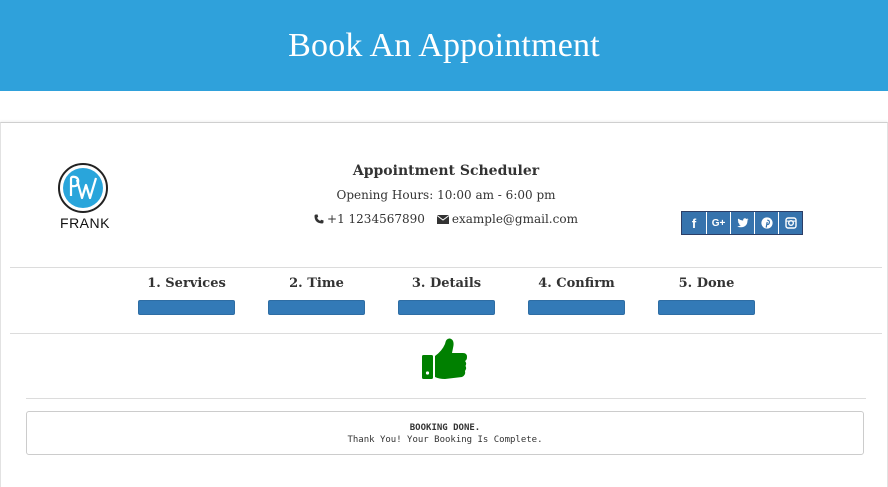 The height and width of the screenshot is (487, 888). What do you see at coordinates (442, 219) in the screenshot?
I see `envelope-icon` at bounding box center [442, 219].